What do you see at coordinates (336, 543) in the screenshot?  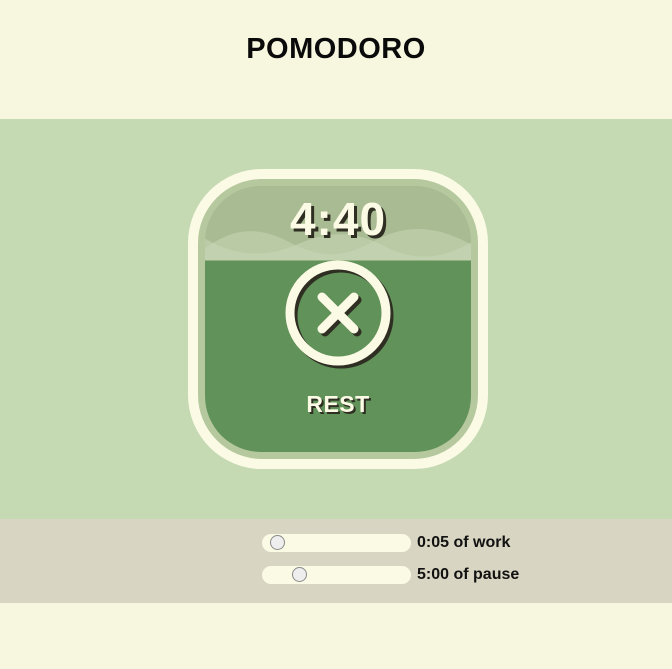 I see `work-duration-slider` at bounding box center [336, 543].